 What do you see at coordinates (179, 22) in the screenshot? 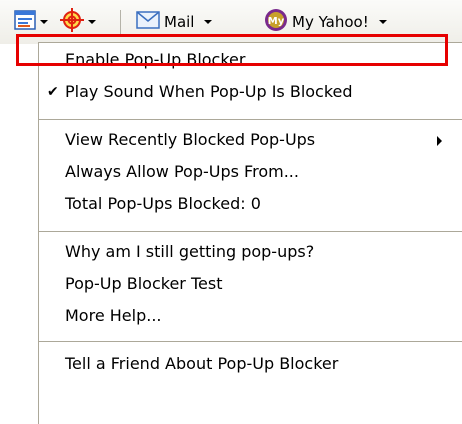
I see `mail-label: Mail` at bounding box center [179, 22].